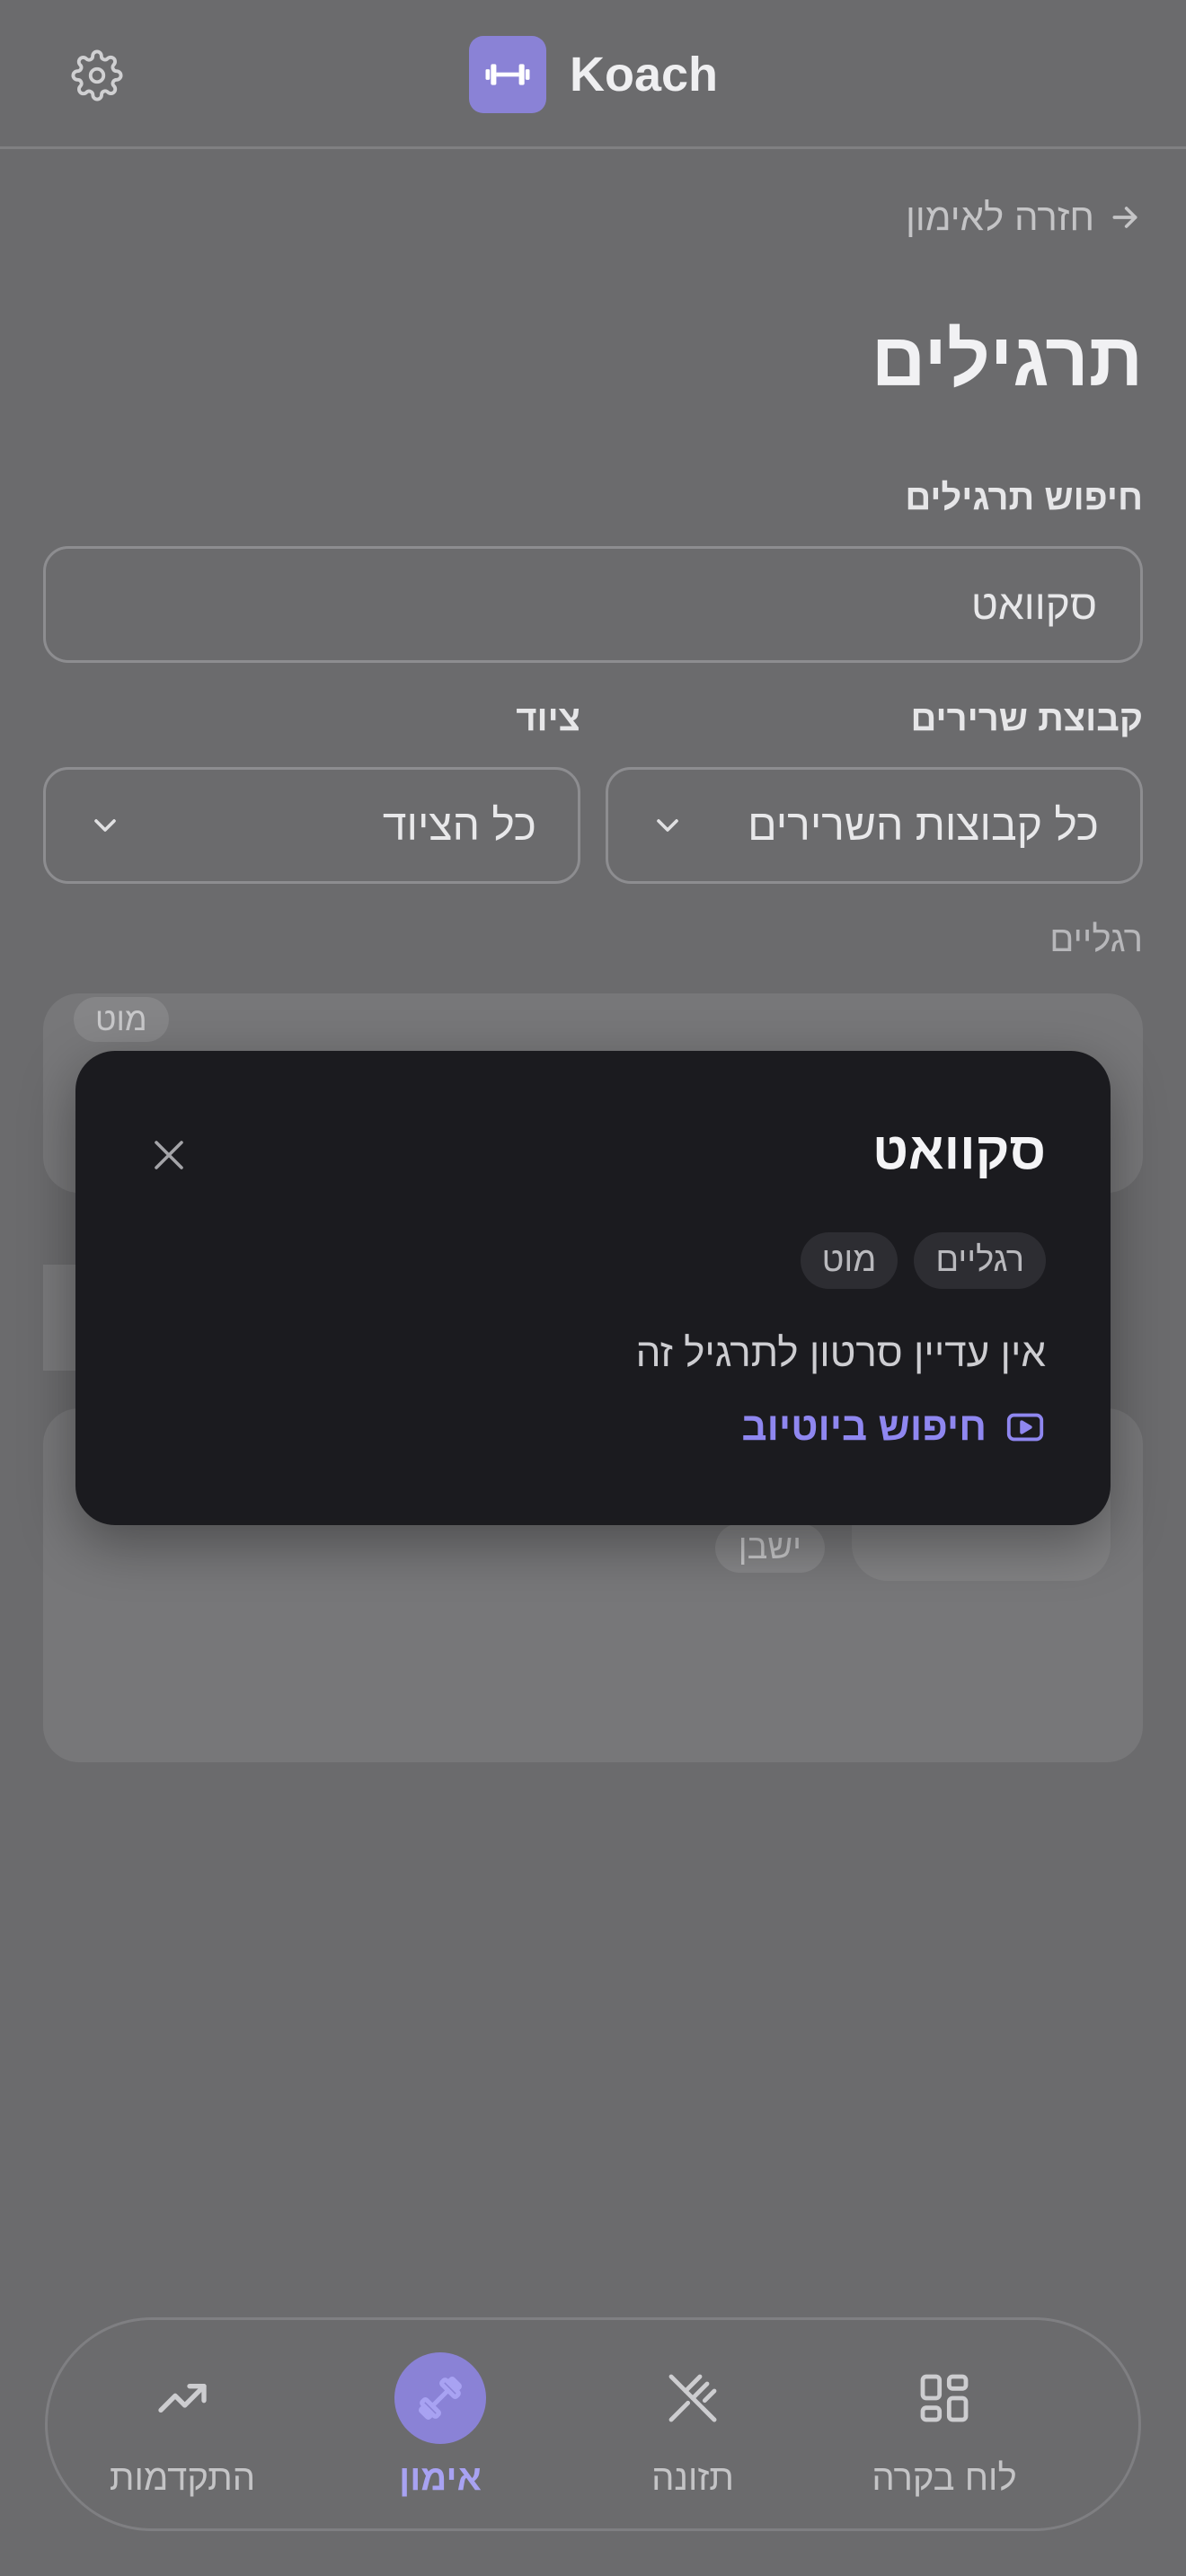 This screenshot has width=1186, height=2576. Describe the element at coordinates (959, 1151) in the screenshot. I see `modal-title: סקוואט` at that location.